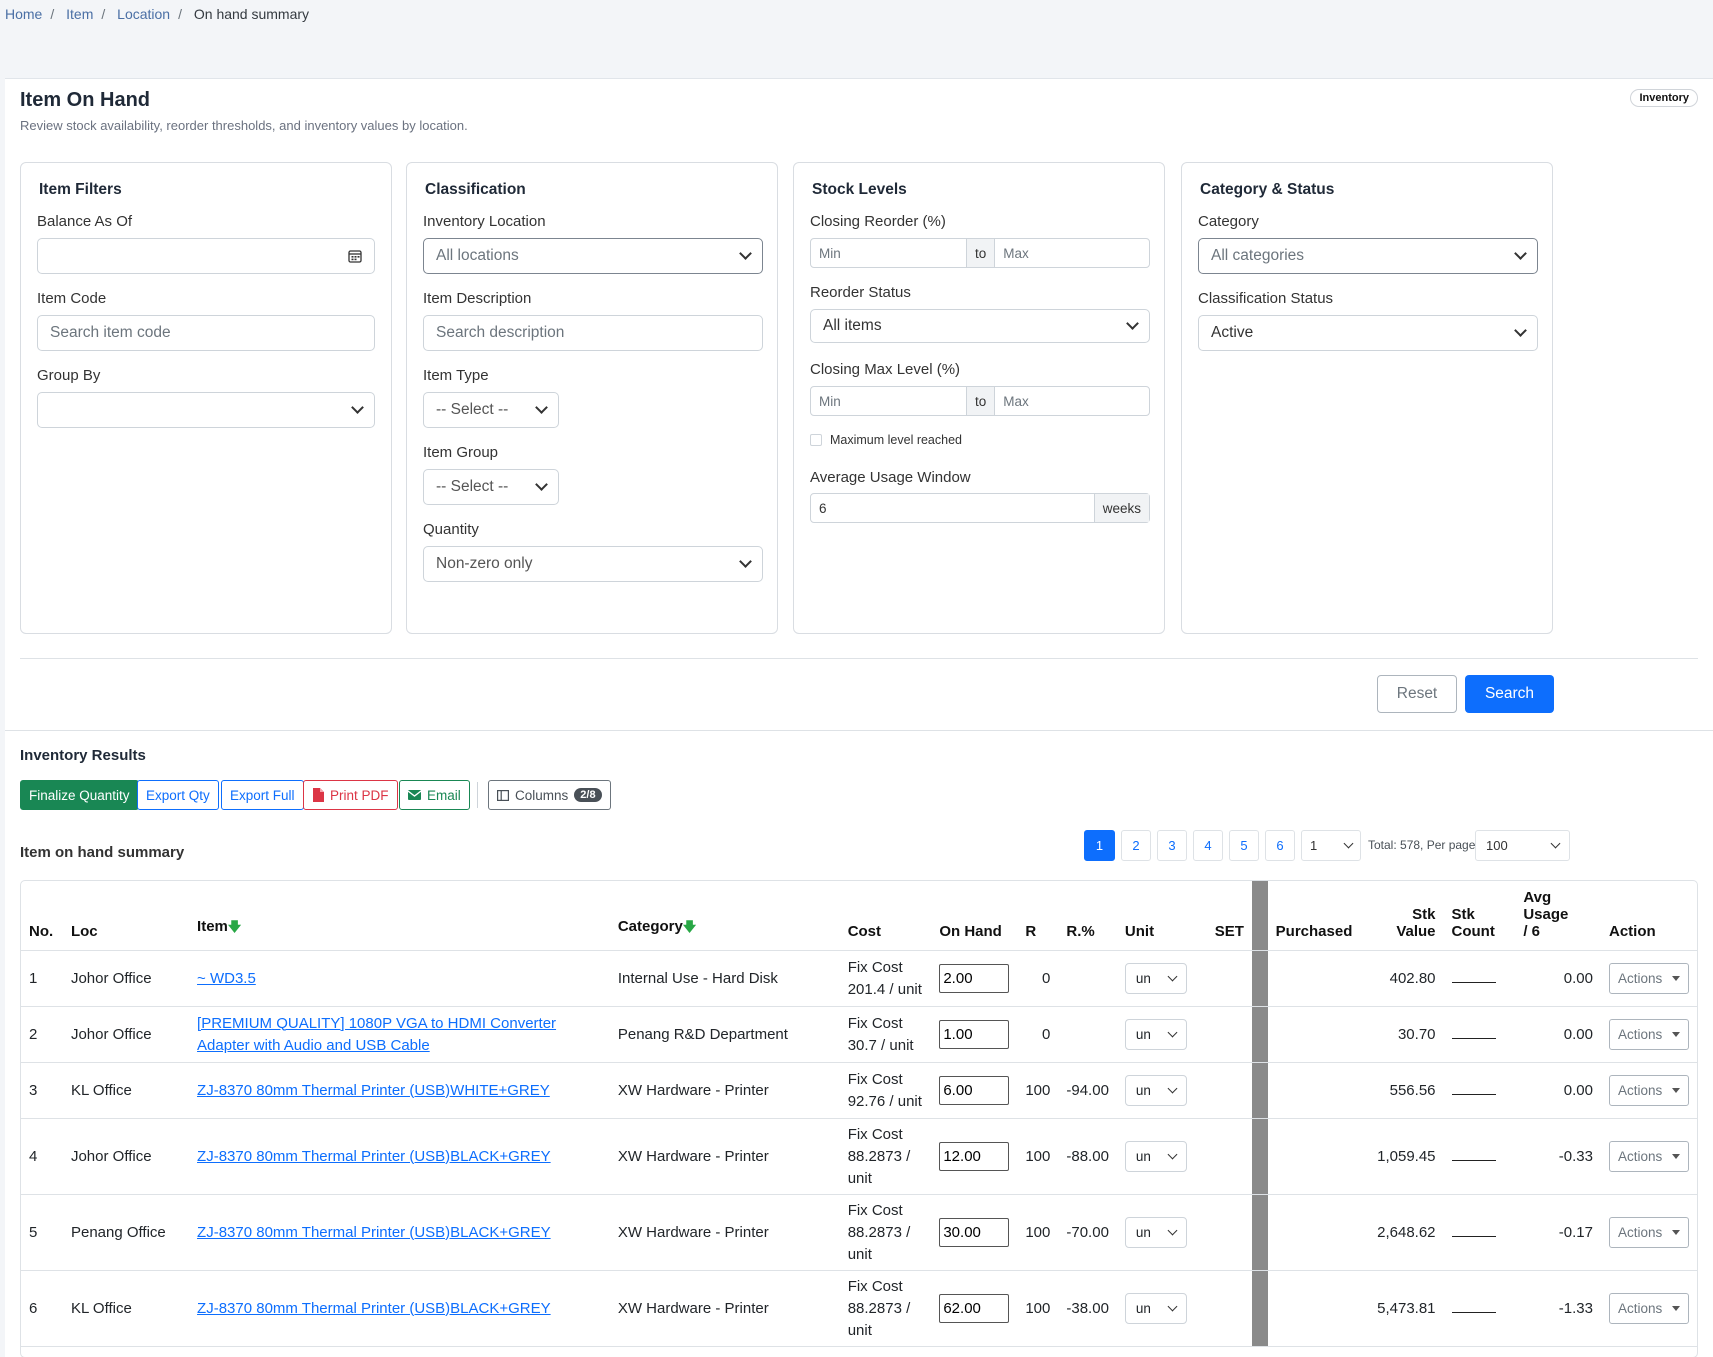 The width and height of the screenshot is (1713, 1357). I want to click on col-stk-count: Stk Count, so click(1479, 916).